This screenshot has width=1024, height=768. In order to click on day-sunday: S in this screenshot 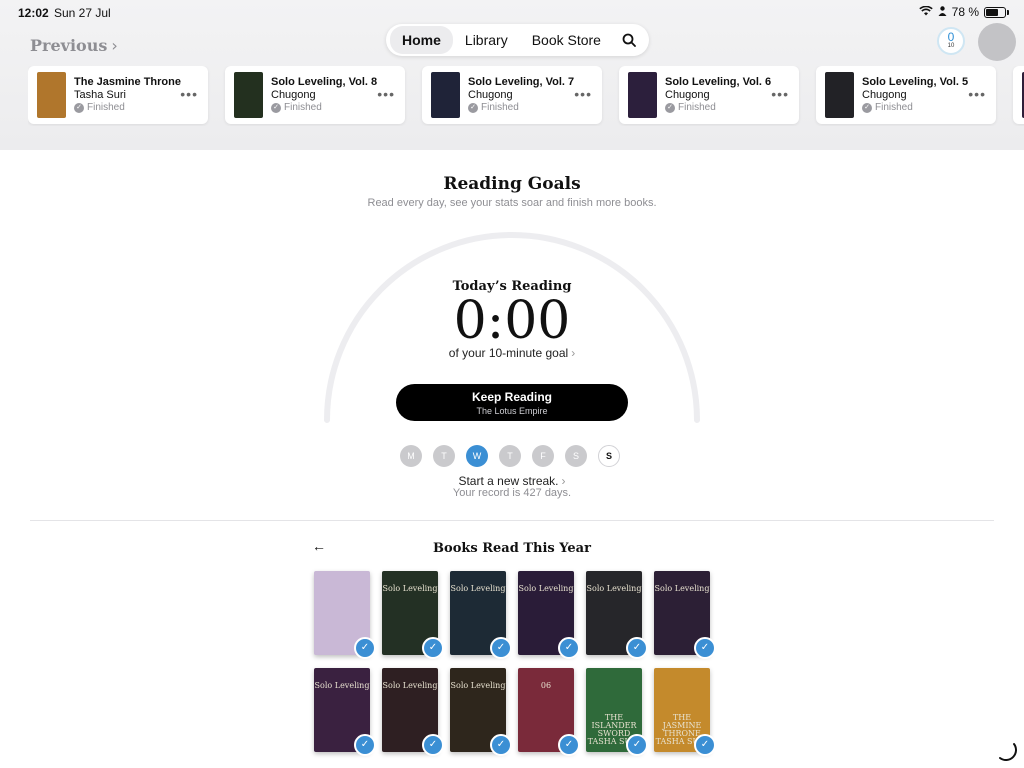, I will do `click(609, 456)`.